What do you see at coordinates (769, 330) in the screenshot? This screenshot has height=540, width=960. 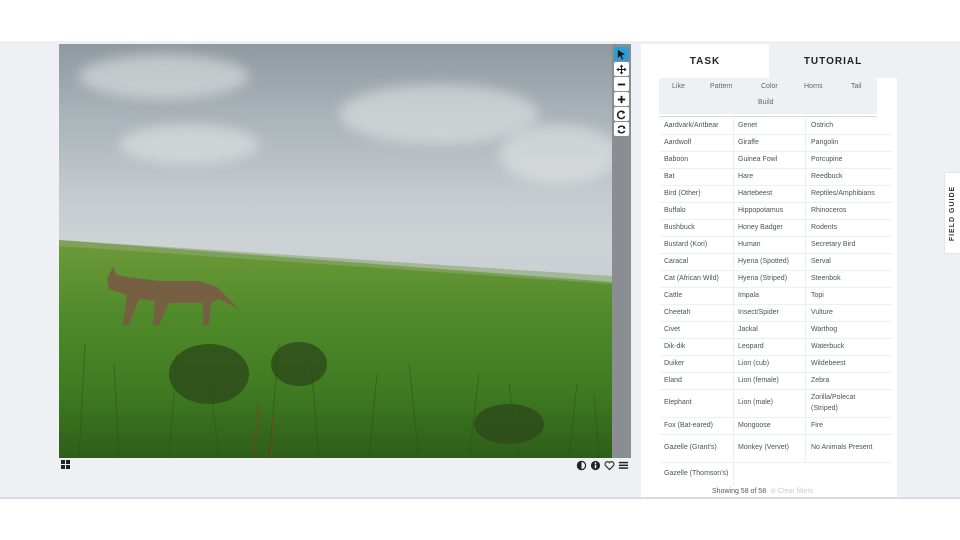 I see `species-option: Jackal` at bounding box center [769, 330].